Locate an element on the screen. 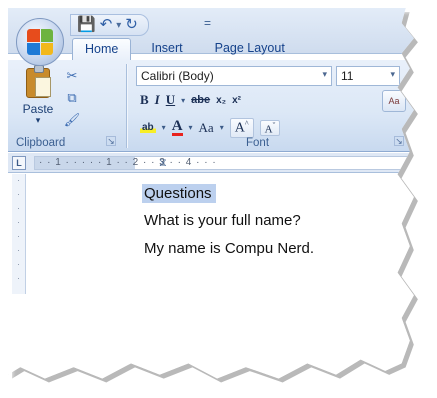 The height and width of the screenshot is (398, 437). grow-font-label: A is located at coordinates (239, 128).